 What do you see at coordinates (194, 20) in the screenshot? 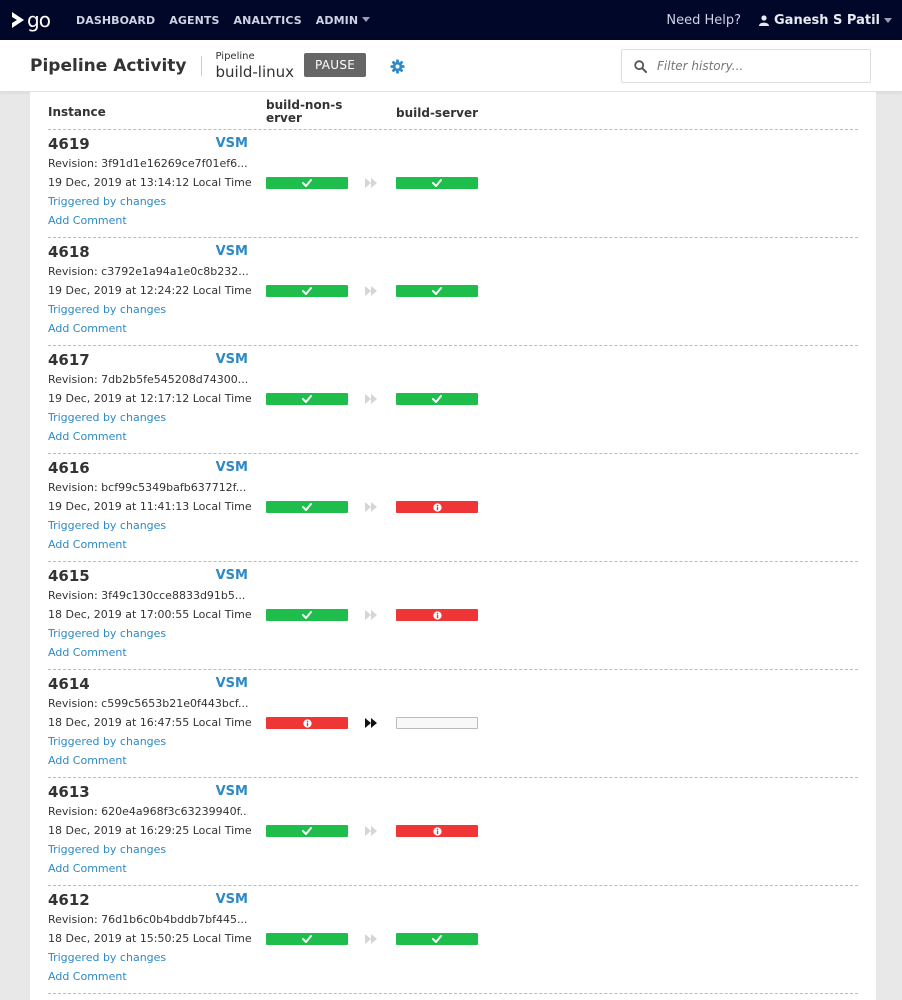
I see `nav-agents: AGENTS` at bounding box center [194, 20].